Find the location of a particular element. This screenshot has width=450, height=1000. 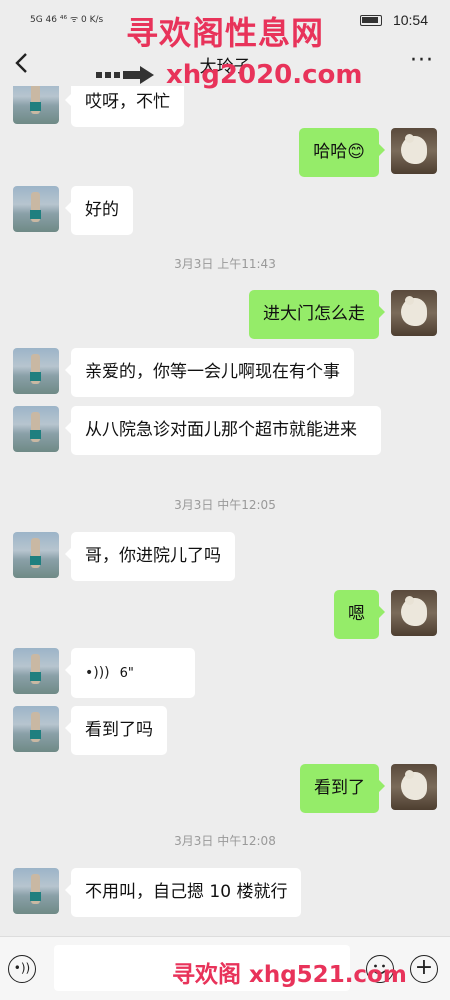

arrow-icon is located at coordinates (125, 75).